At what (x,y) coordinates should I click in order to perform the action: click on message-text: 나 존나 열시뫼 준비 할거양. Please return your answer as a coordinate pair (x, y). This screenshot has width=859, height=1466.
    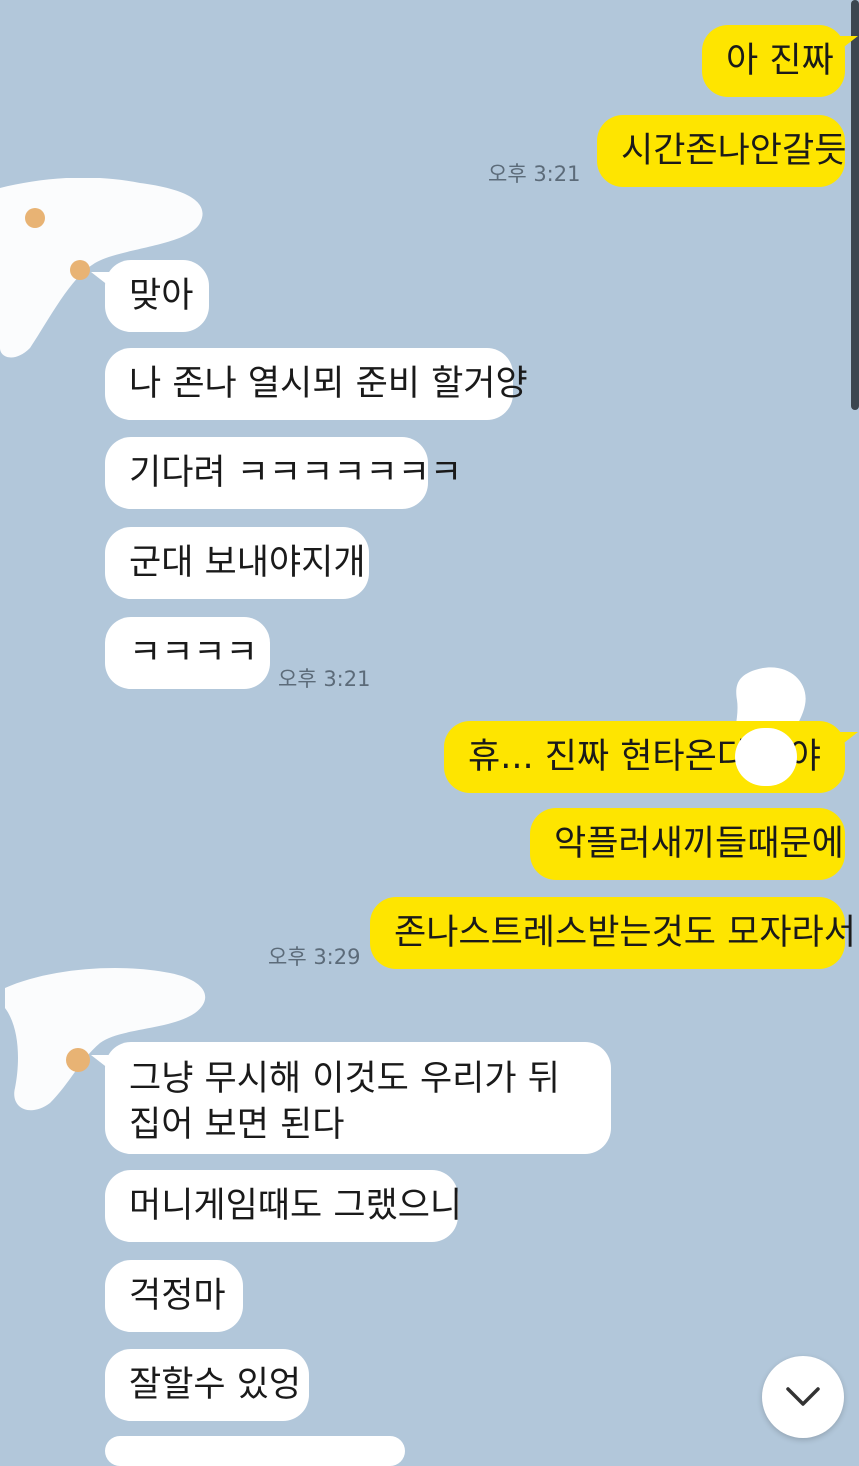
    Looking at the image, I should click on (328, 384).